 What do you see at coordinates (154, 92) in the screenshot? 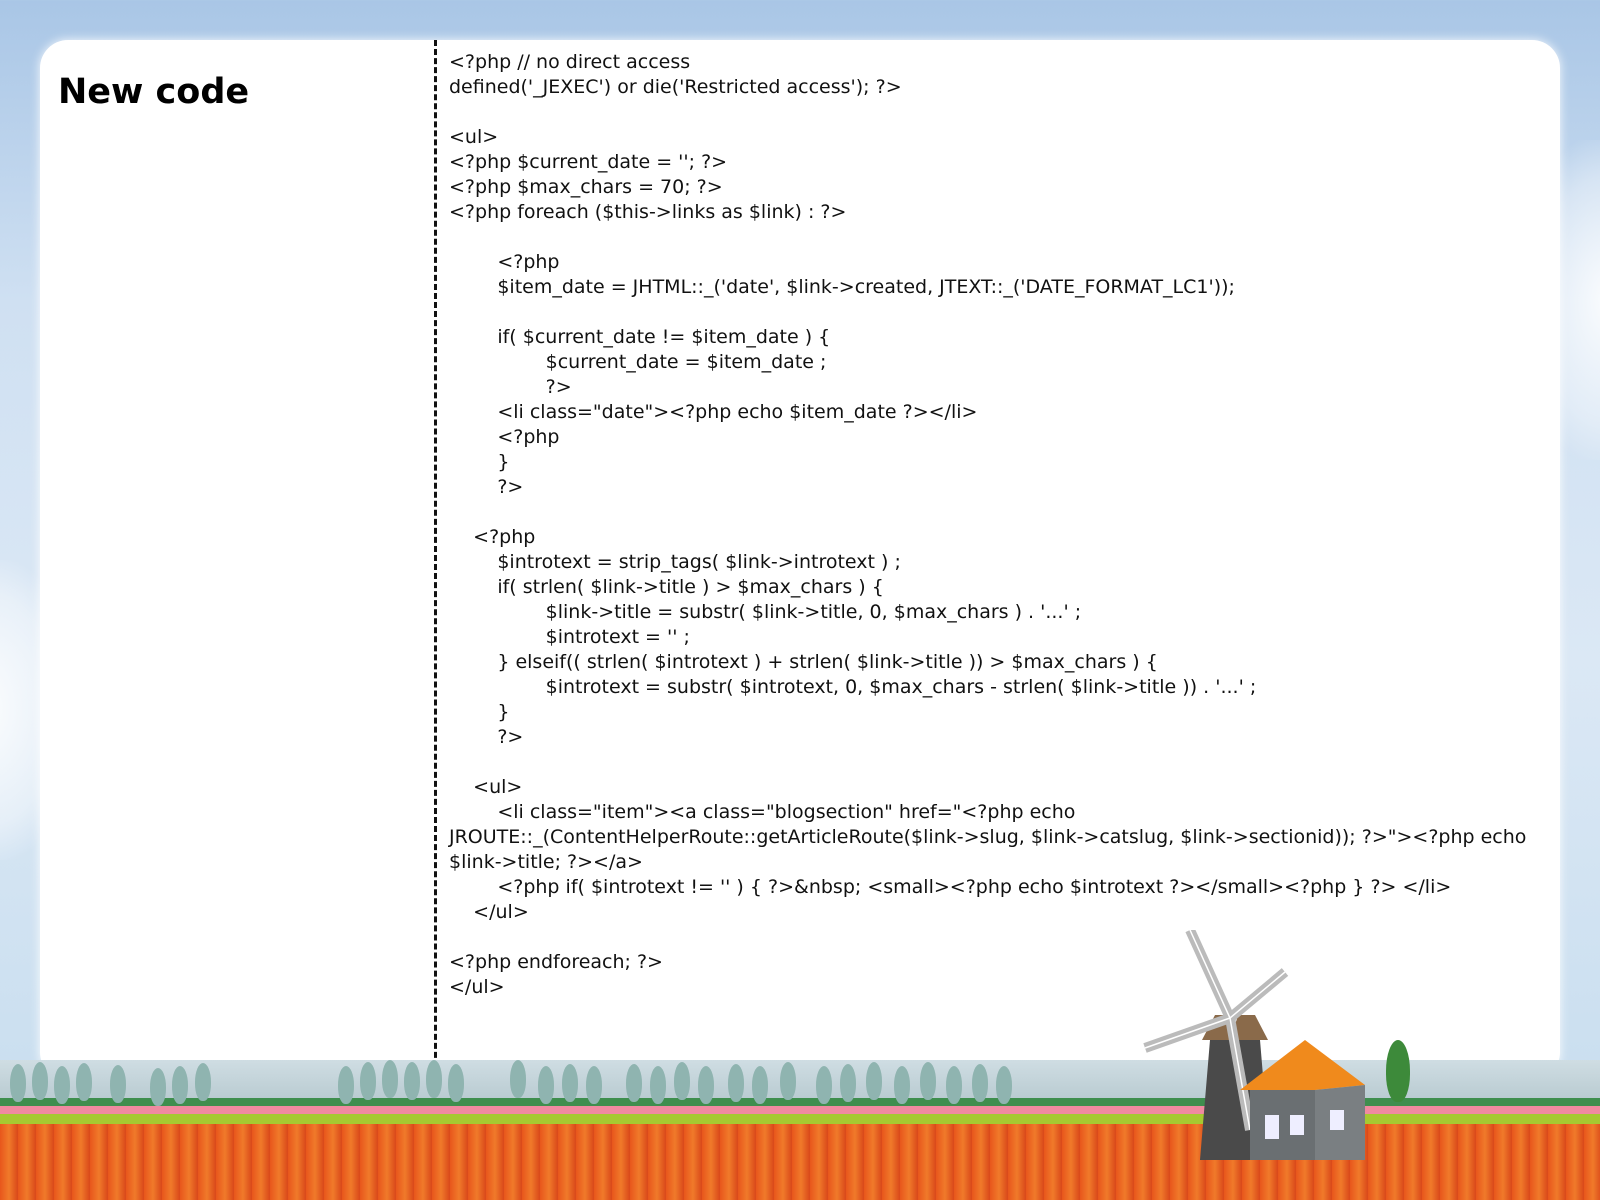
I see `slide-title: New code` at bounding box center [154, 92].